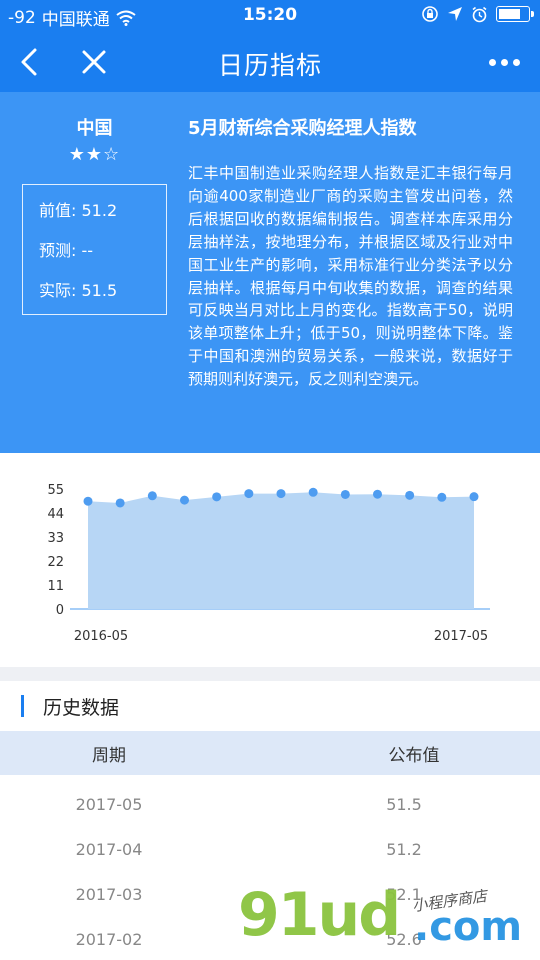 Image resolution: width=540 pixels, height=960 pixels. What do you see at coordinates (55, 586) in the screenshot?
I see `y-tick-label: 11` at bounding box center [55, 586].